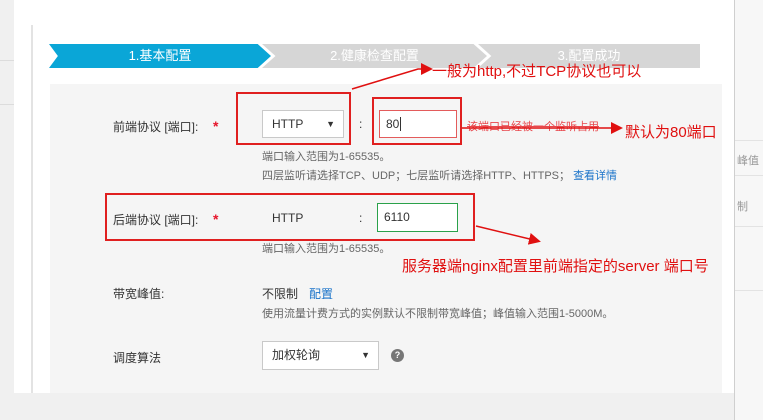 This screenshot has height=420, width=763. I want to click on background-text-limit: 制, so click(742, 207).